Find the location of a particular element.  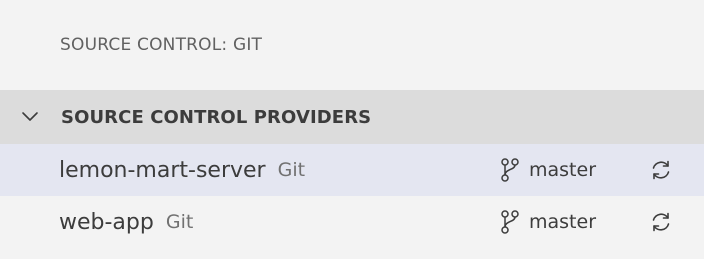

repo-name: web-app is located at coordinates (106, 222).